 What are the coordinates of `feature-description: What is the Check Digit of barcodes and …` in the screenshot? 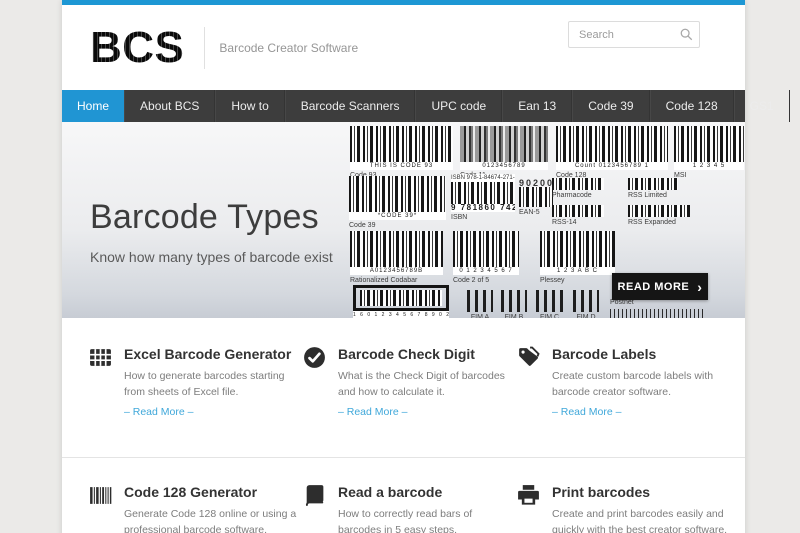 It's located at (421, 384).